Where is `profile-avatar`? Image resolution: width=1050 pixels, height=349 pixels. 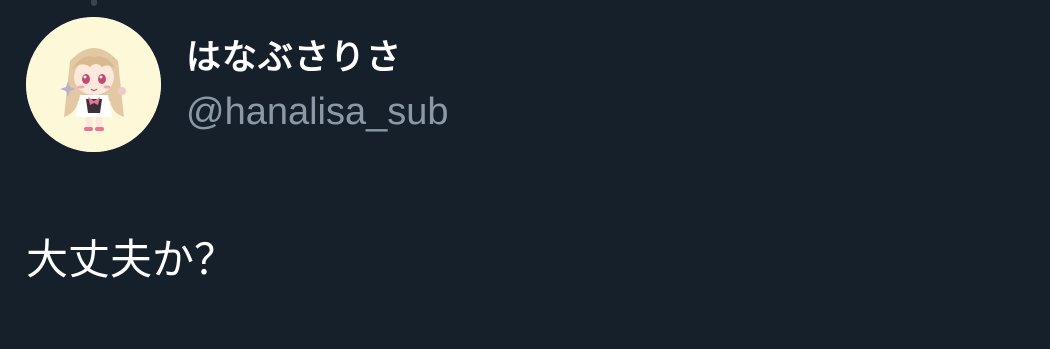
profile-avatar is located at coordinates (93, 84).